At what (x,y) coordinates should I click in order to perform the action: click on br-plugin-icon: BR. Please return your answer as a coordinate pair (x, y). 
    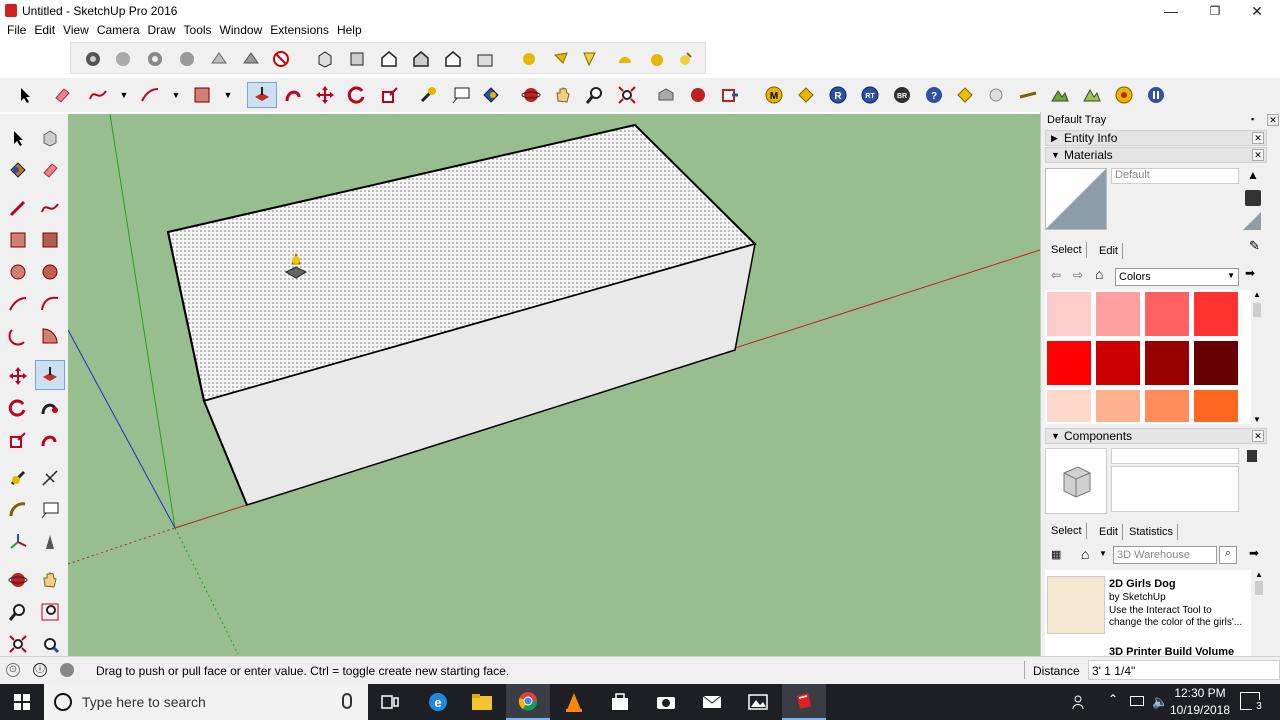
    Looking at the image, I should click on (902, 95).